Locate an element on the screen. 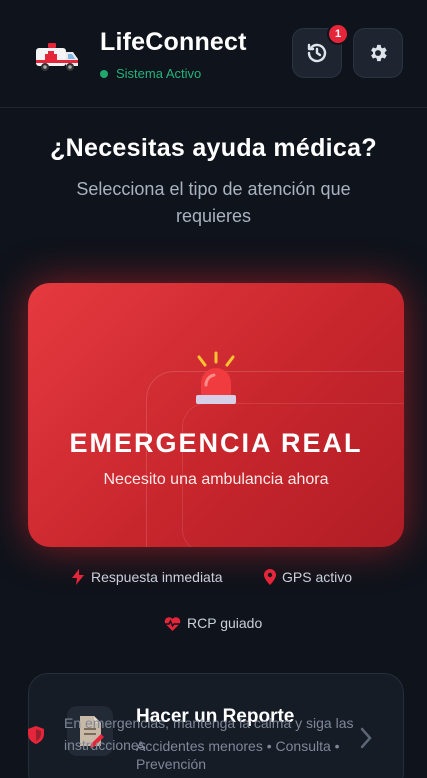 Image resolution: width=427 pixels, height=778 pixels. location-pin-icon is located at coordinates (270, 577).